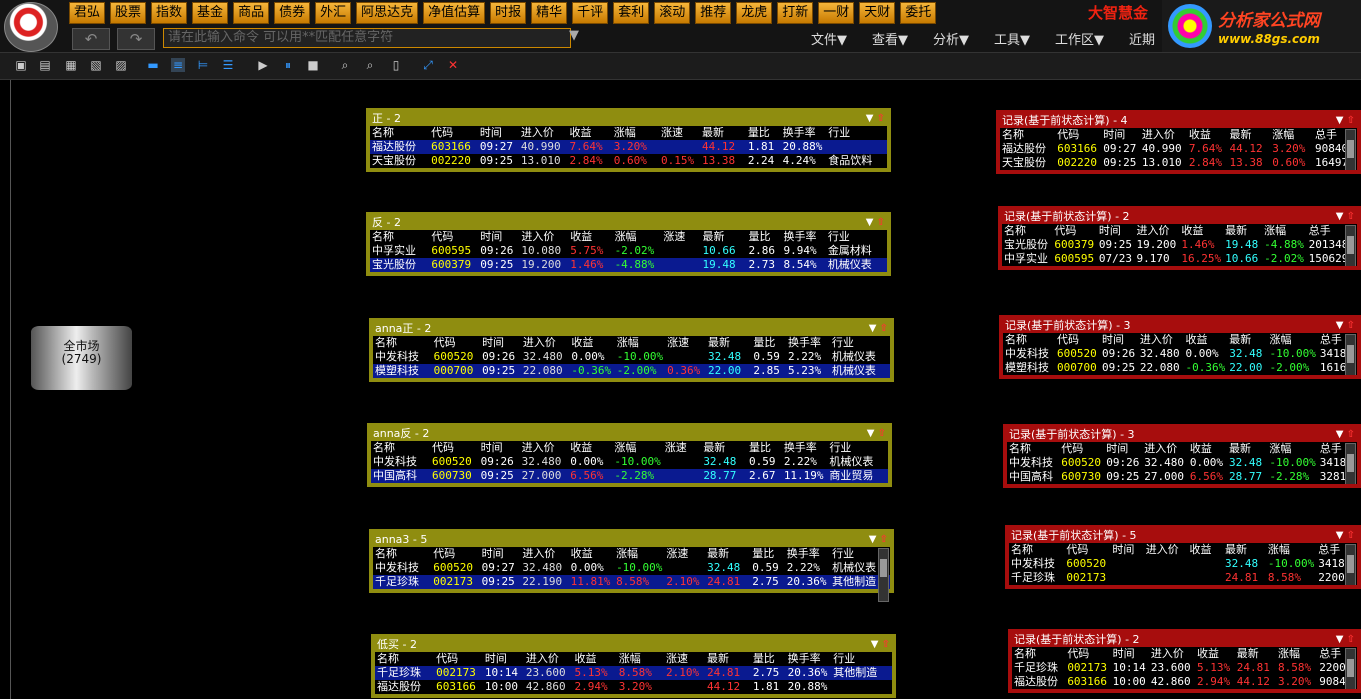 The height and width of the screenshot is (699, 1361). I want to click on menu-item-17: 一财, so click(836, 13).